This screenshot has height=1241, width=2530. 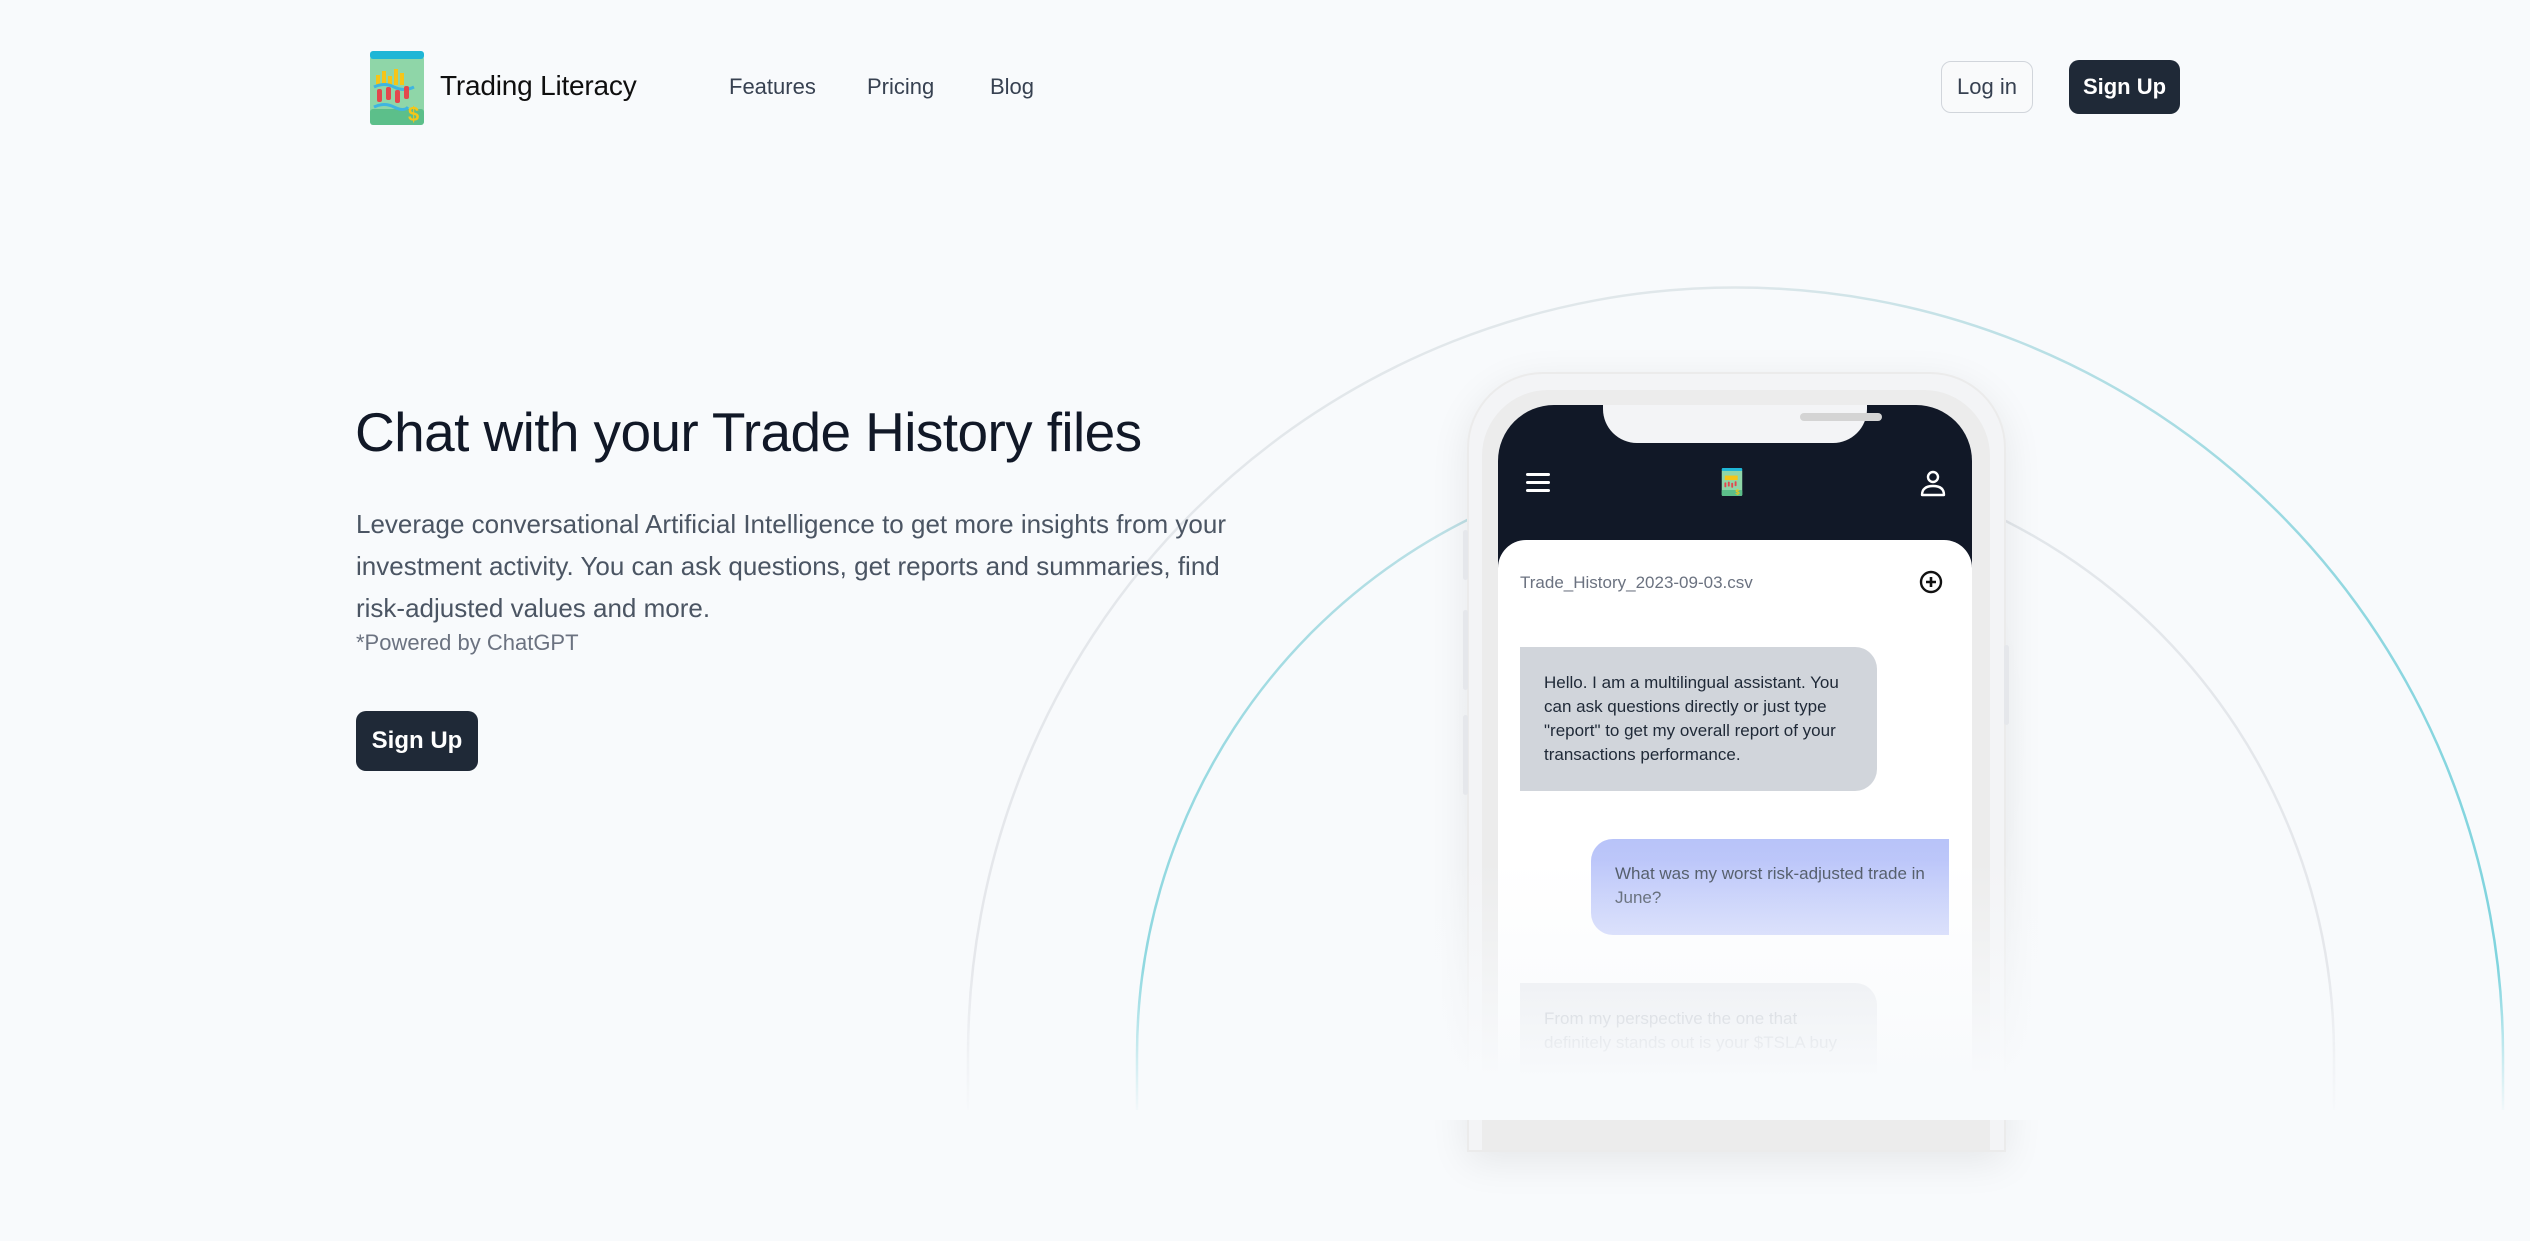 What do you see at coordinates (417, 741) in the screenshot?
I see `hero-signup-button: Sign Up` at bounding box center [417, 741].